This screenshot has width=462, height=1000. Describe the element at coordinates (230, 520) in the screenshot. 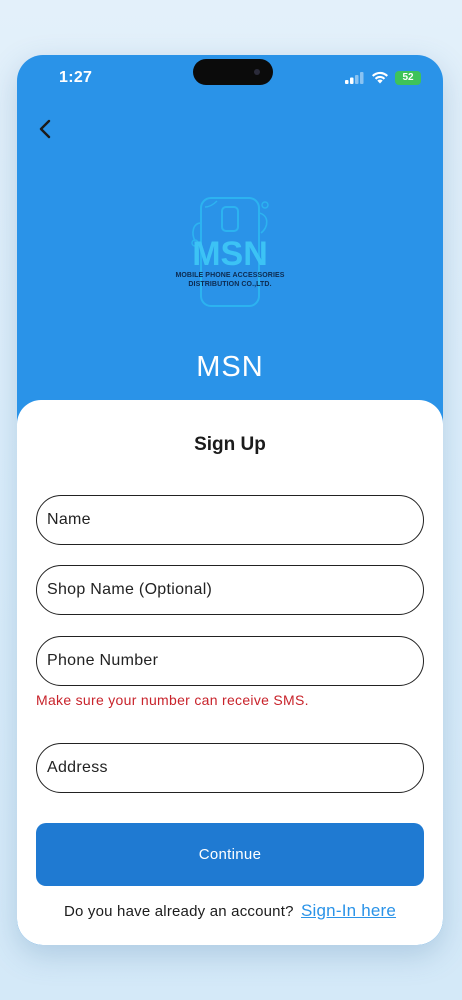

I see `name-input` at that location.